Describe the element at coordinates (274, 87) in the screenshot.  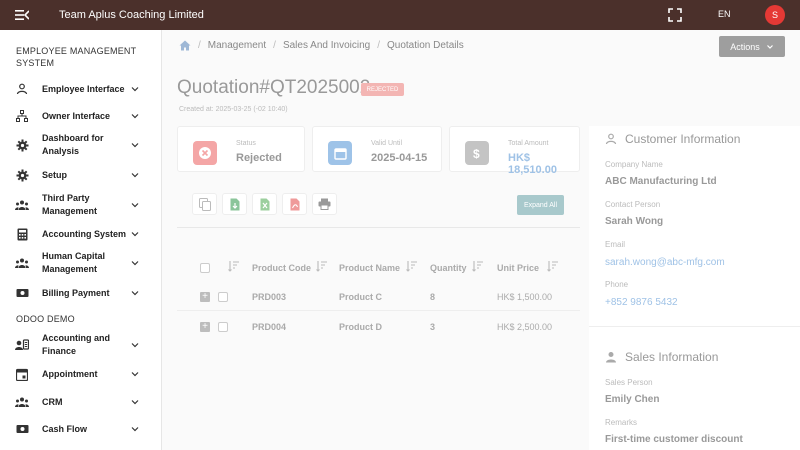
I see `quotation-title: Quotation#QT2025002` at that location.